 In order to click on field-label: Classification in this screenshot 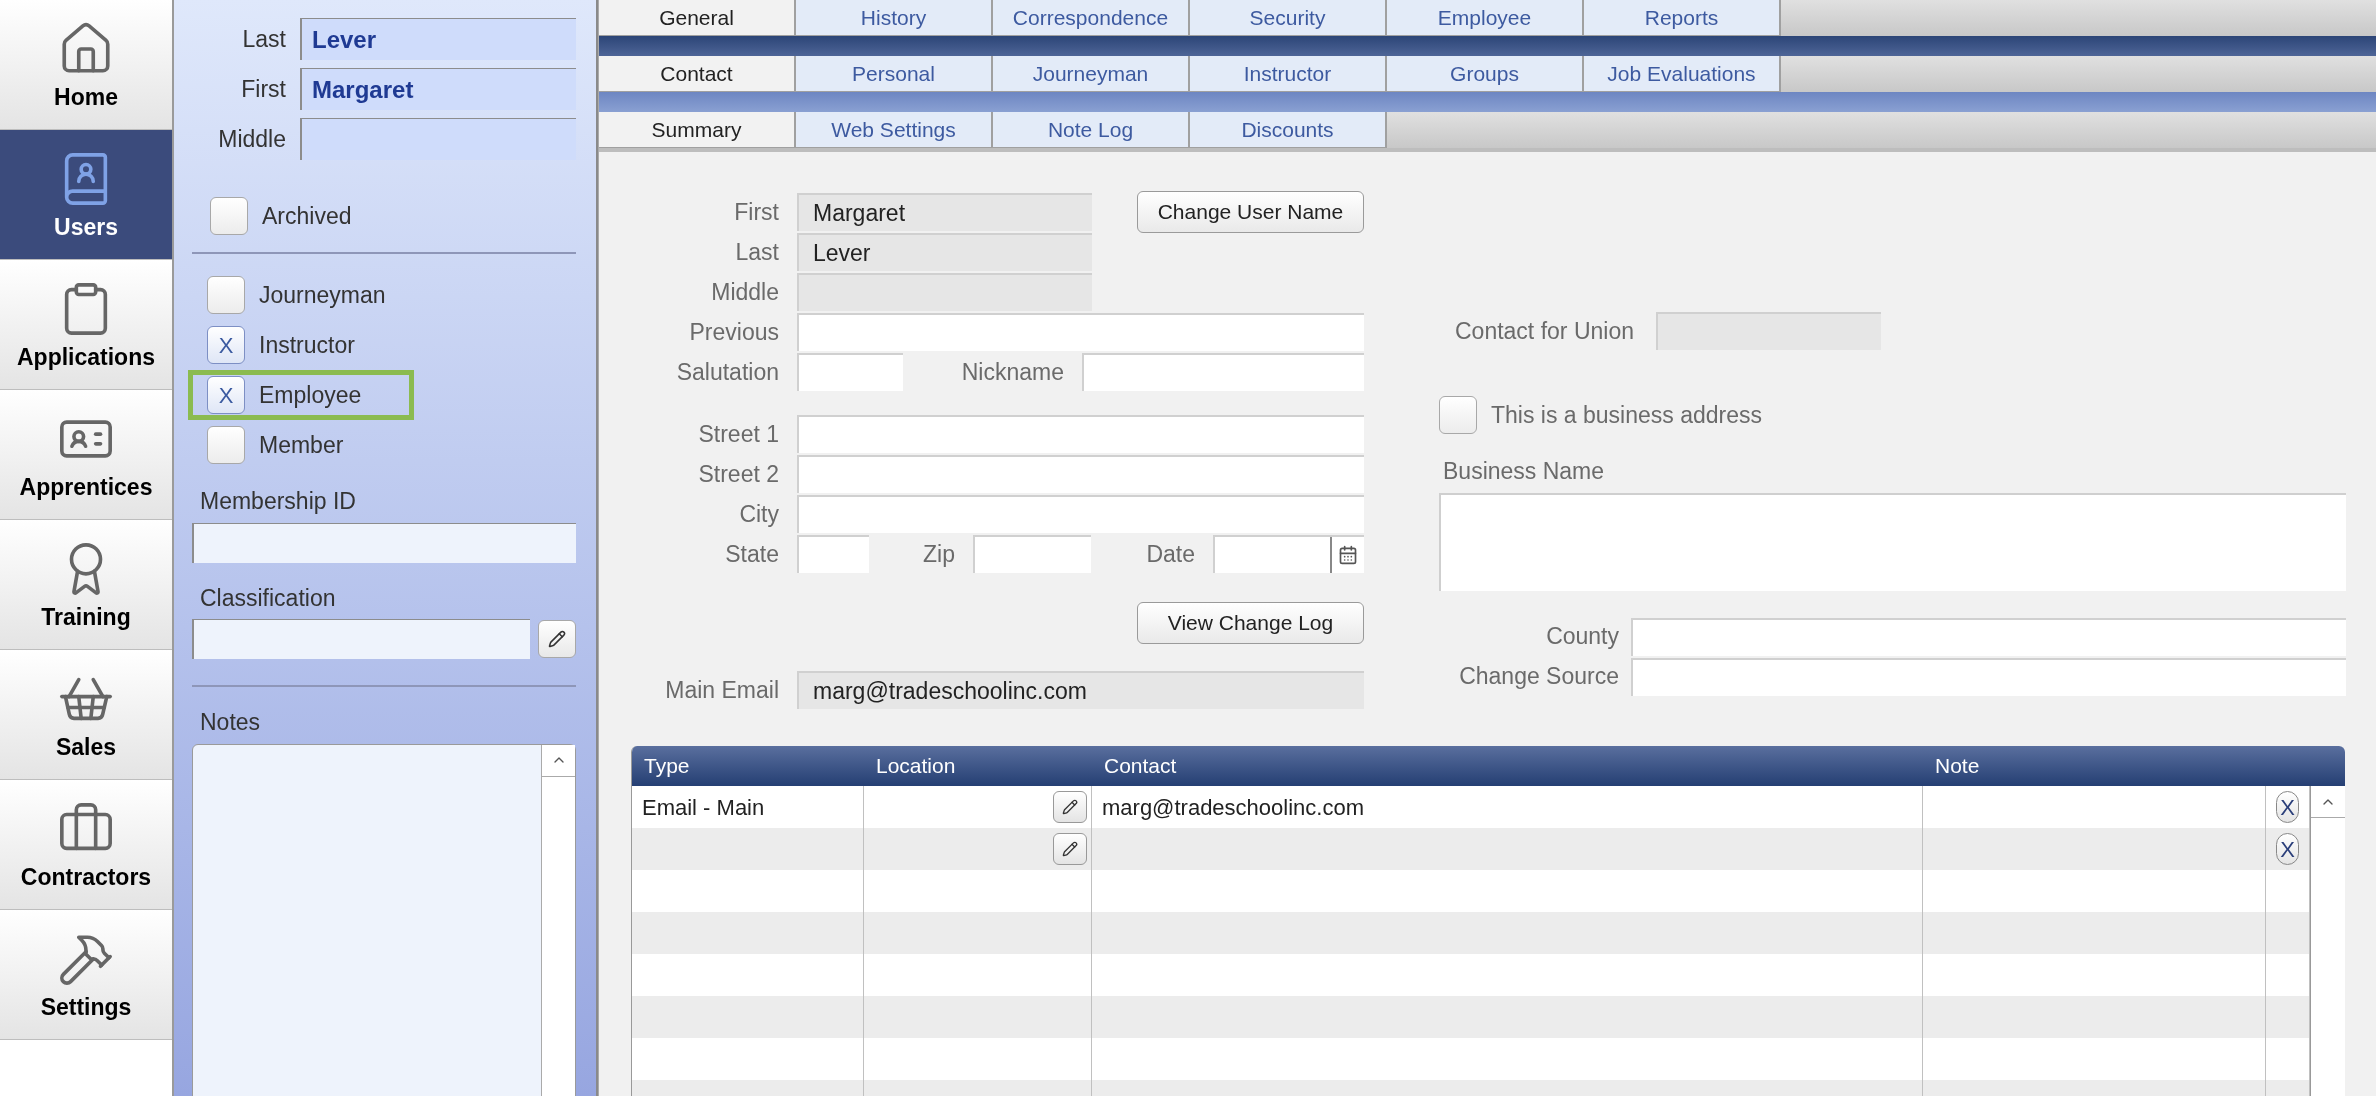, I will do `click(268, 598)`.